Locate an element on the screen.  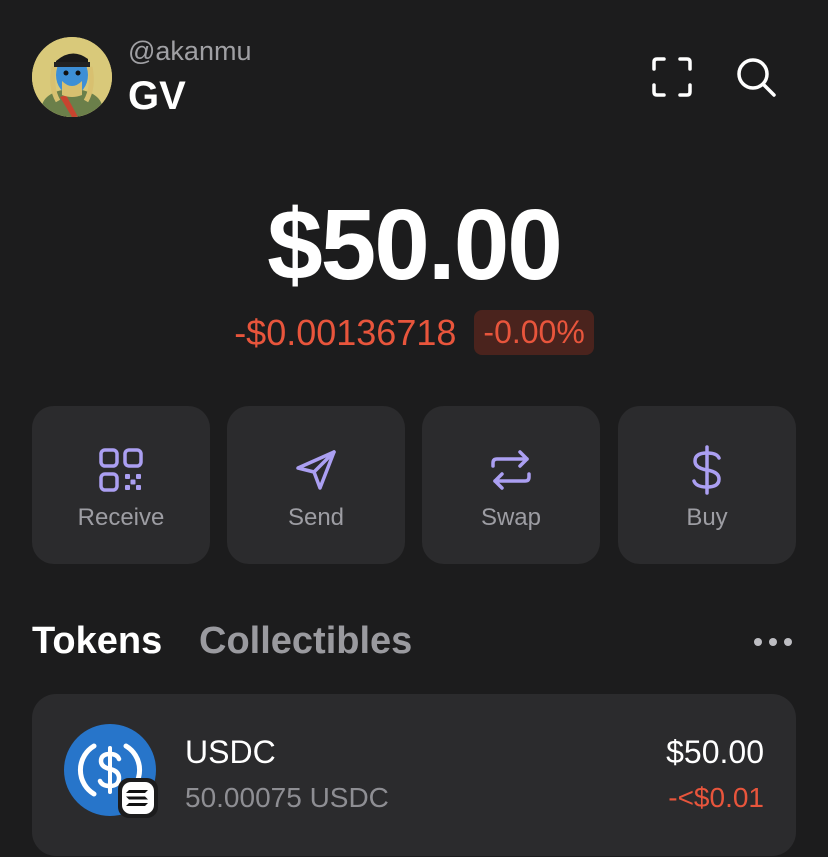
swap-arrows-icon is located at coordinates (511, 470).